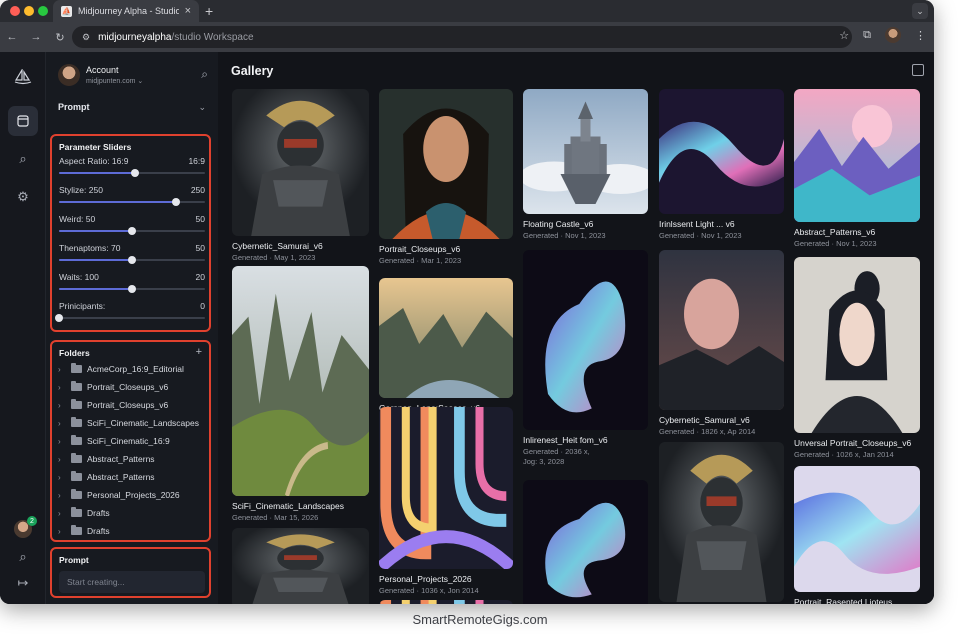 The width and height of the screenshot is (960, 640). I want to click on folder-item: › AcmeCorp_16:9_Editorial, so click(133, 369).